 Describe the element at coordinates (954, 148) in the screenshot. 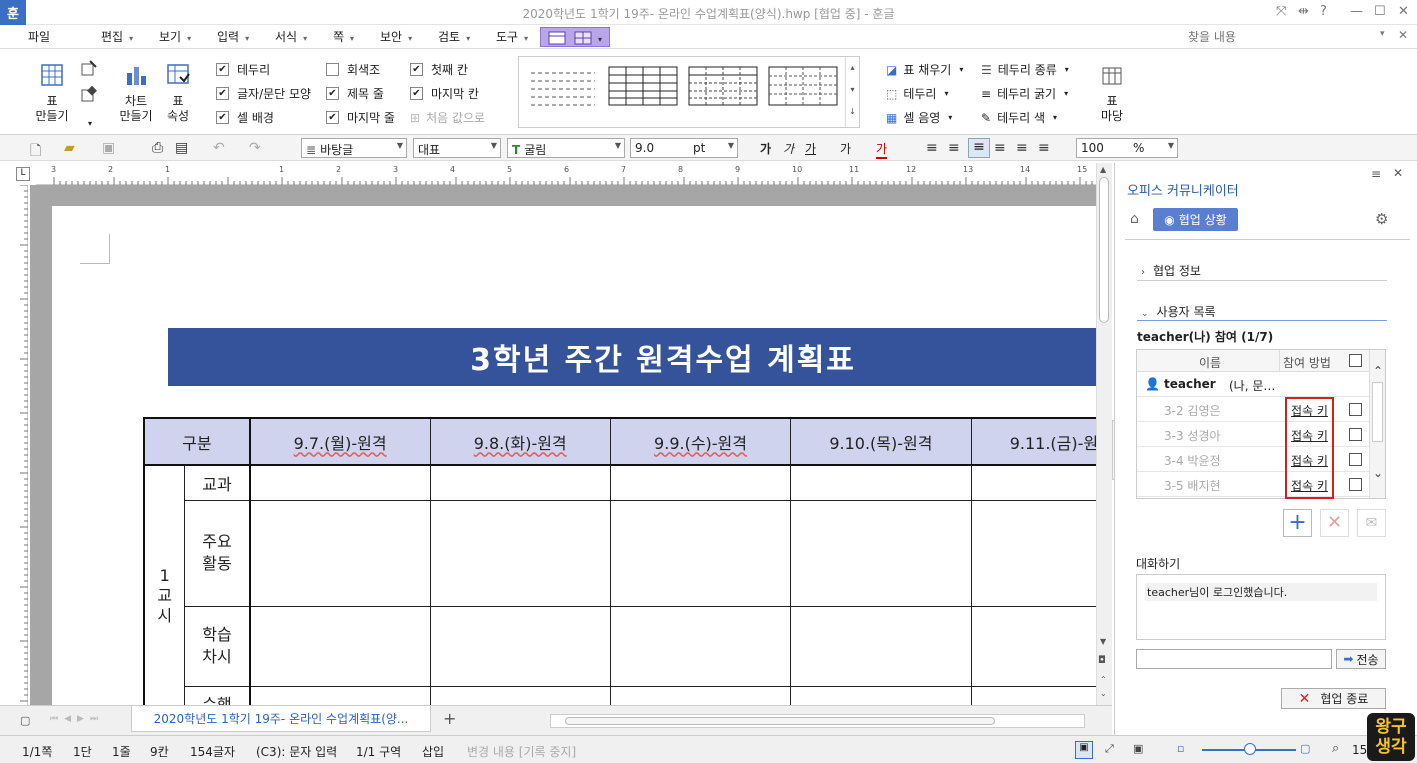

I see `align-left-icon: ≡` at that location.